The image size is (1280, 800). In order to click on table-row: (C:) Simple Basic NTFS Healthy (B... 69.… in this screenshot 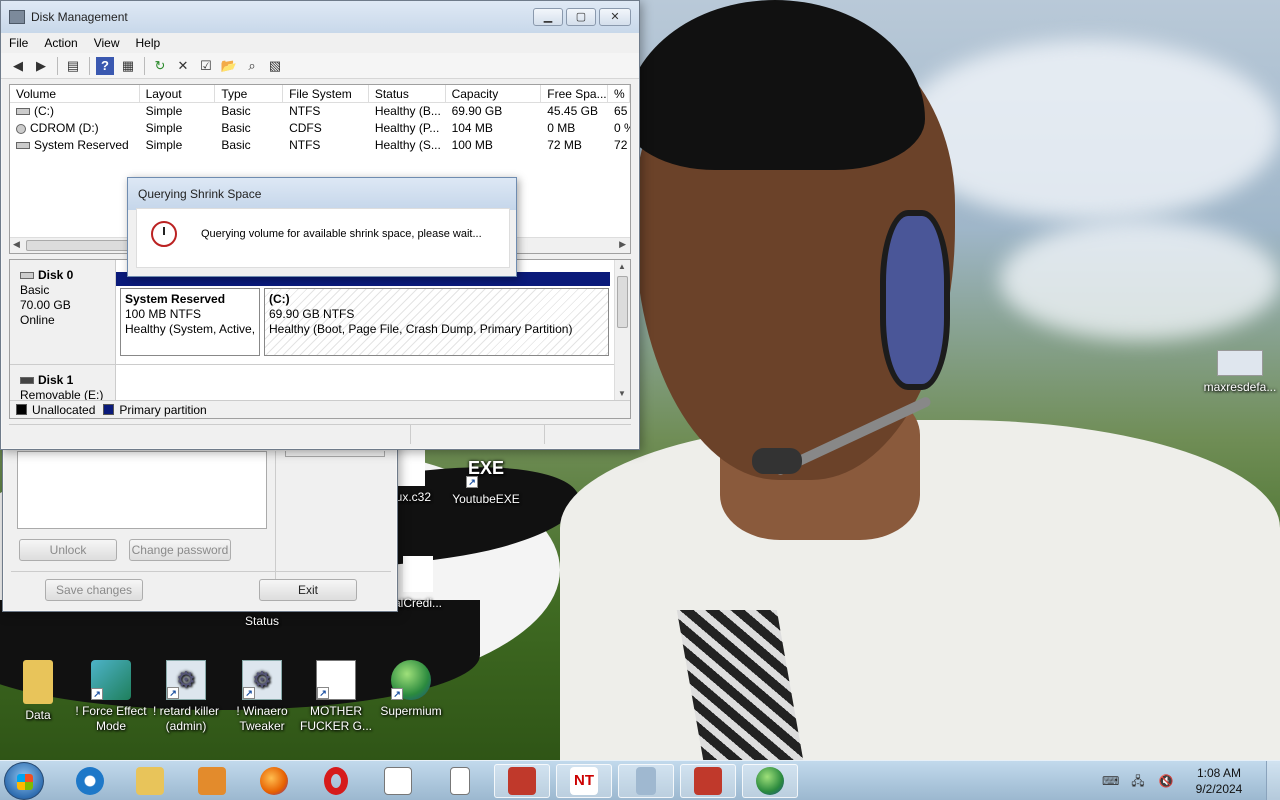, I will do `click(320, 111)`.